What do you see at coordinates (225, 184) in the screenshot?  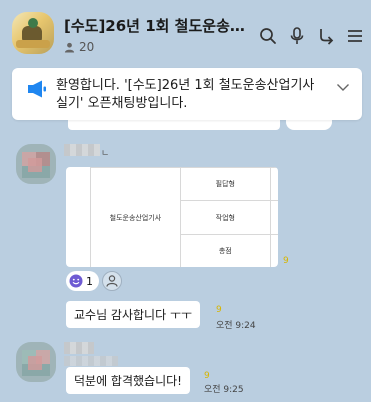 I see `table-row-label: 필답형` at bounding box center [225, 184].